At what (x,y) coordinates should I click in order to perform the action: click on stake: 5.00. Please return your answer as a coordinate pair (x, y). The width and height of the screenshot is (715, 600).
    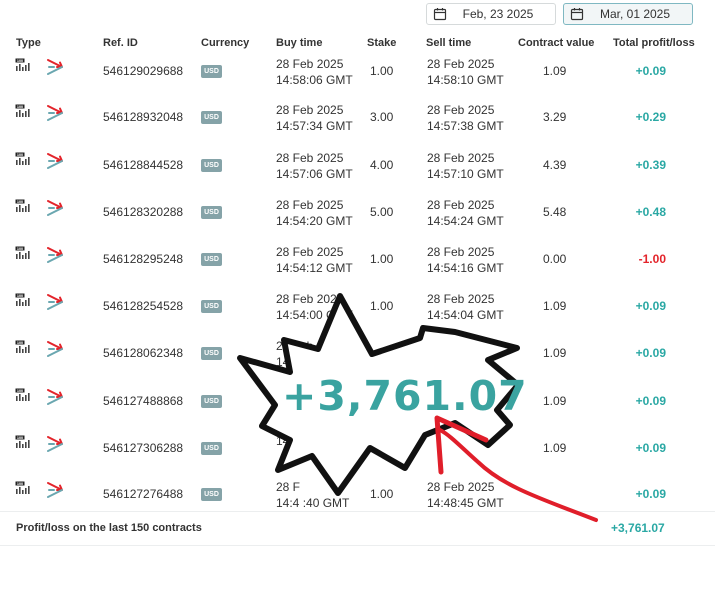
    Looking at the image, I should click on (382, 212).